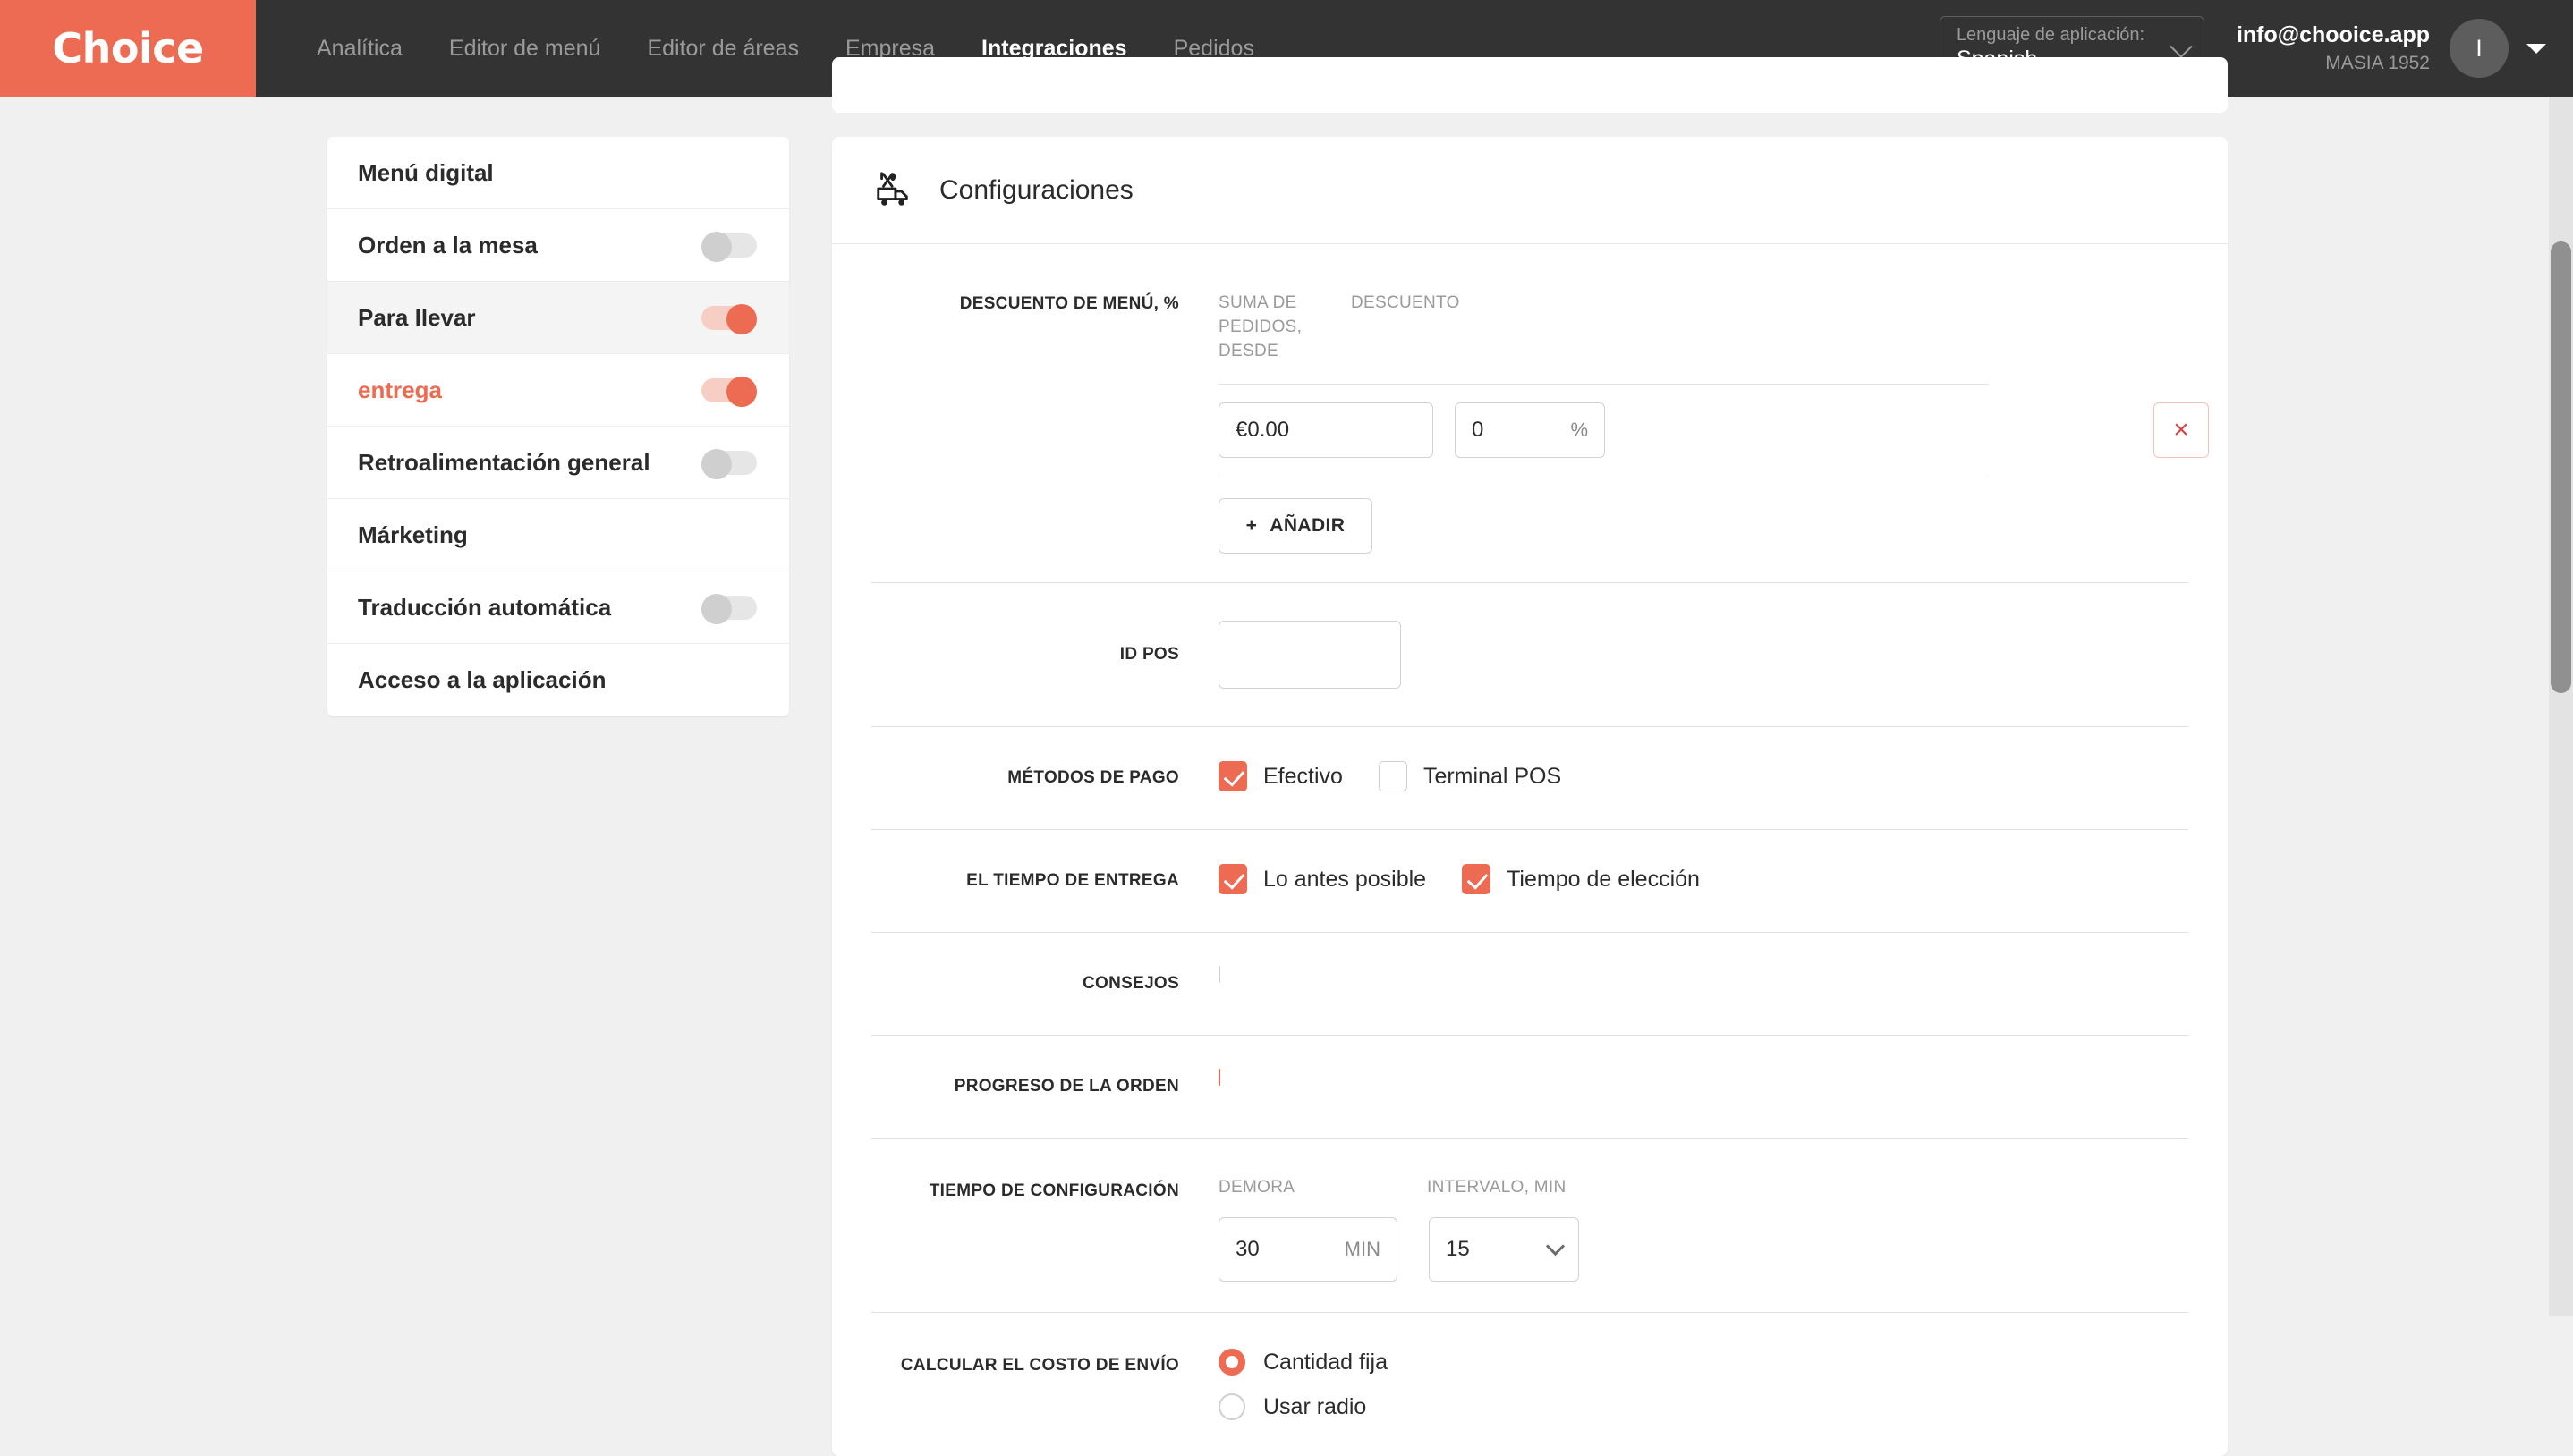  Describe the element at coordinates (1529, 984) in the screenshot. I see `row-consejos: Consejos` at that location.